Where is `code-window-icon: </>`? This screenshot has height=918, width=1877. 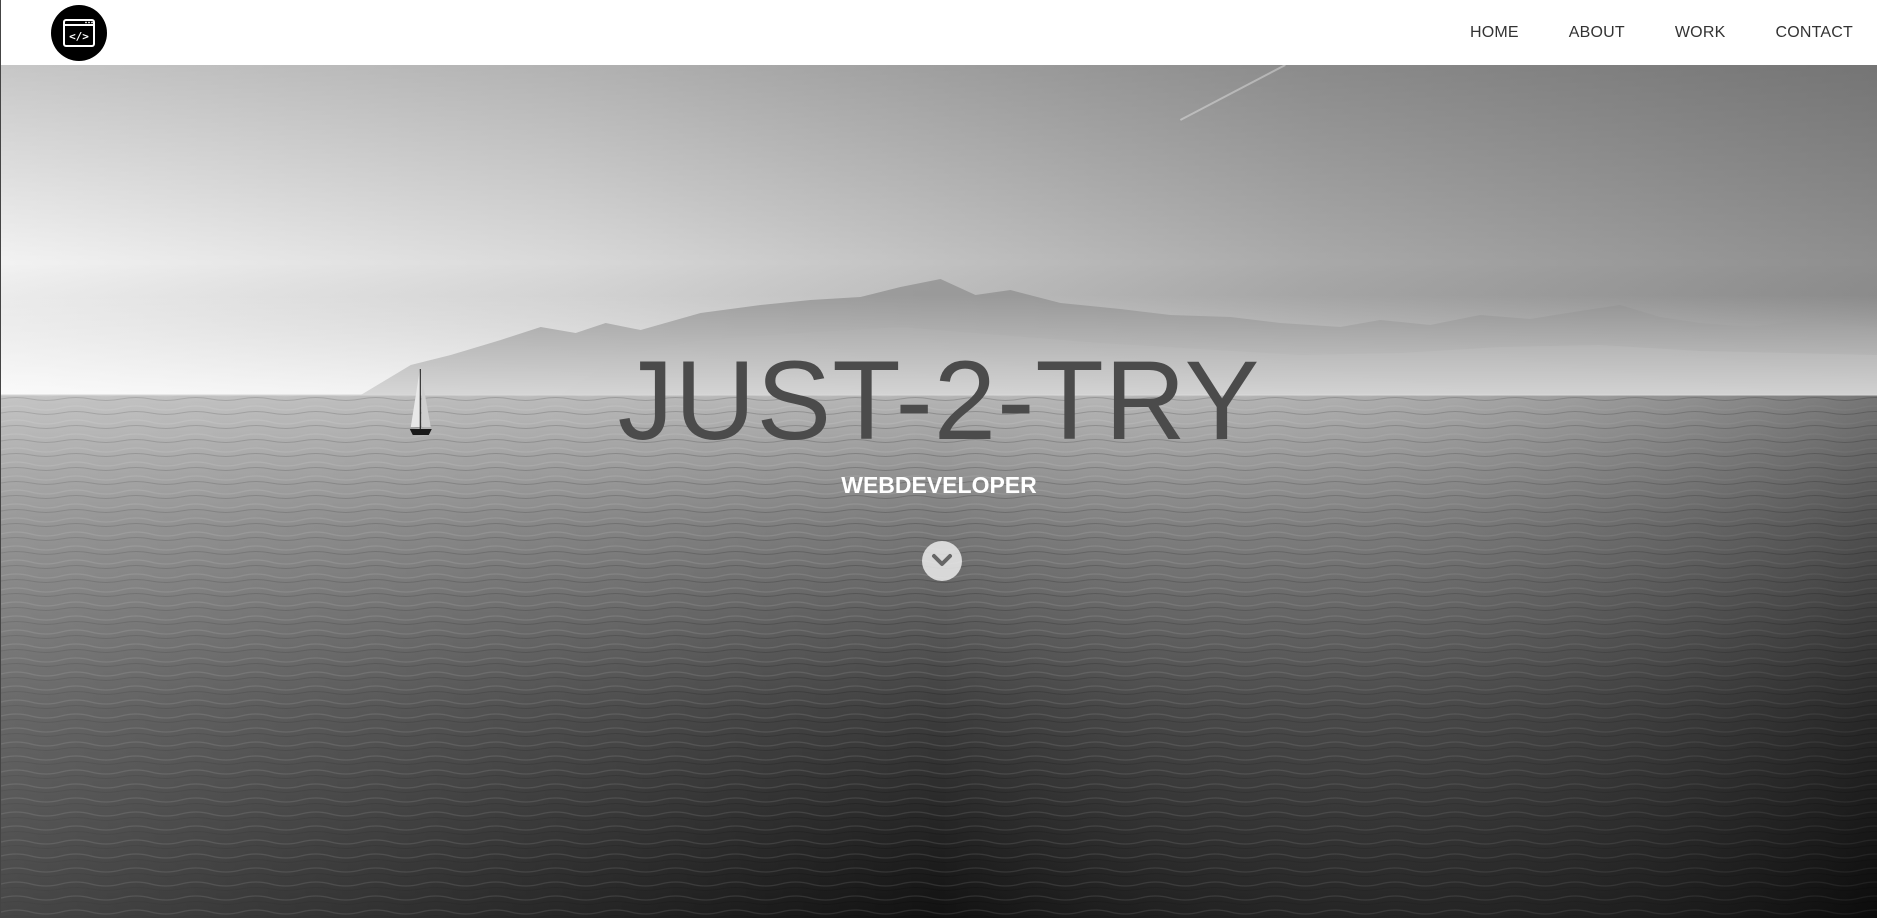
code-window-icon: </> is located at coordinates (79, 33).